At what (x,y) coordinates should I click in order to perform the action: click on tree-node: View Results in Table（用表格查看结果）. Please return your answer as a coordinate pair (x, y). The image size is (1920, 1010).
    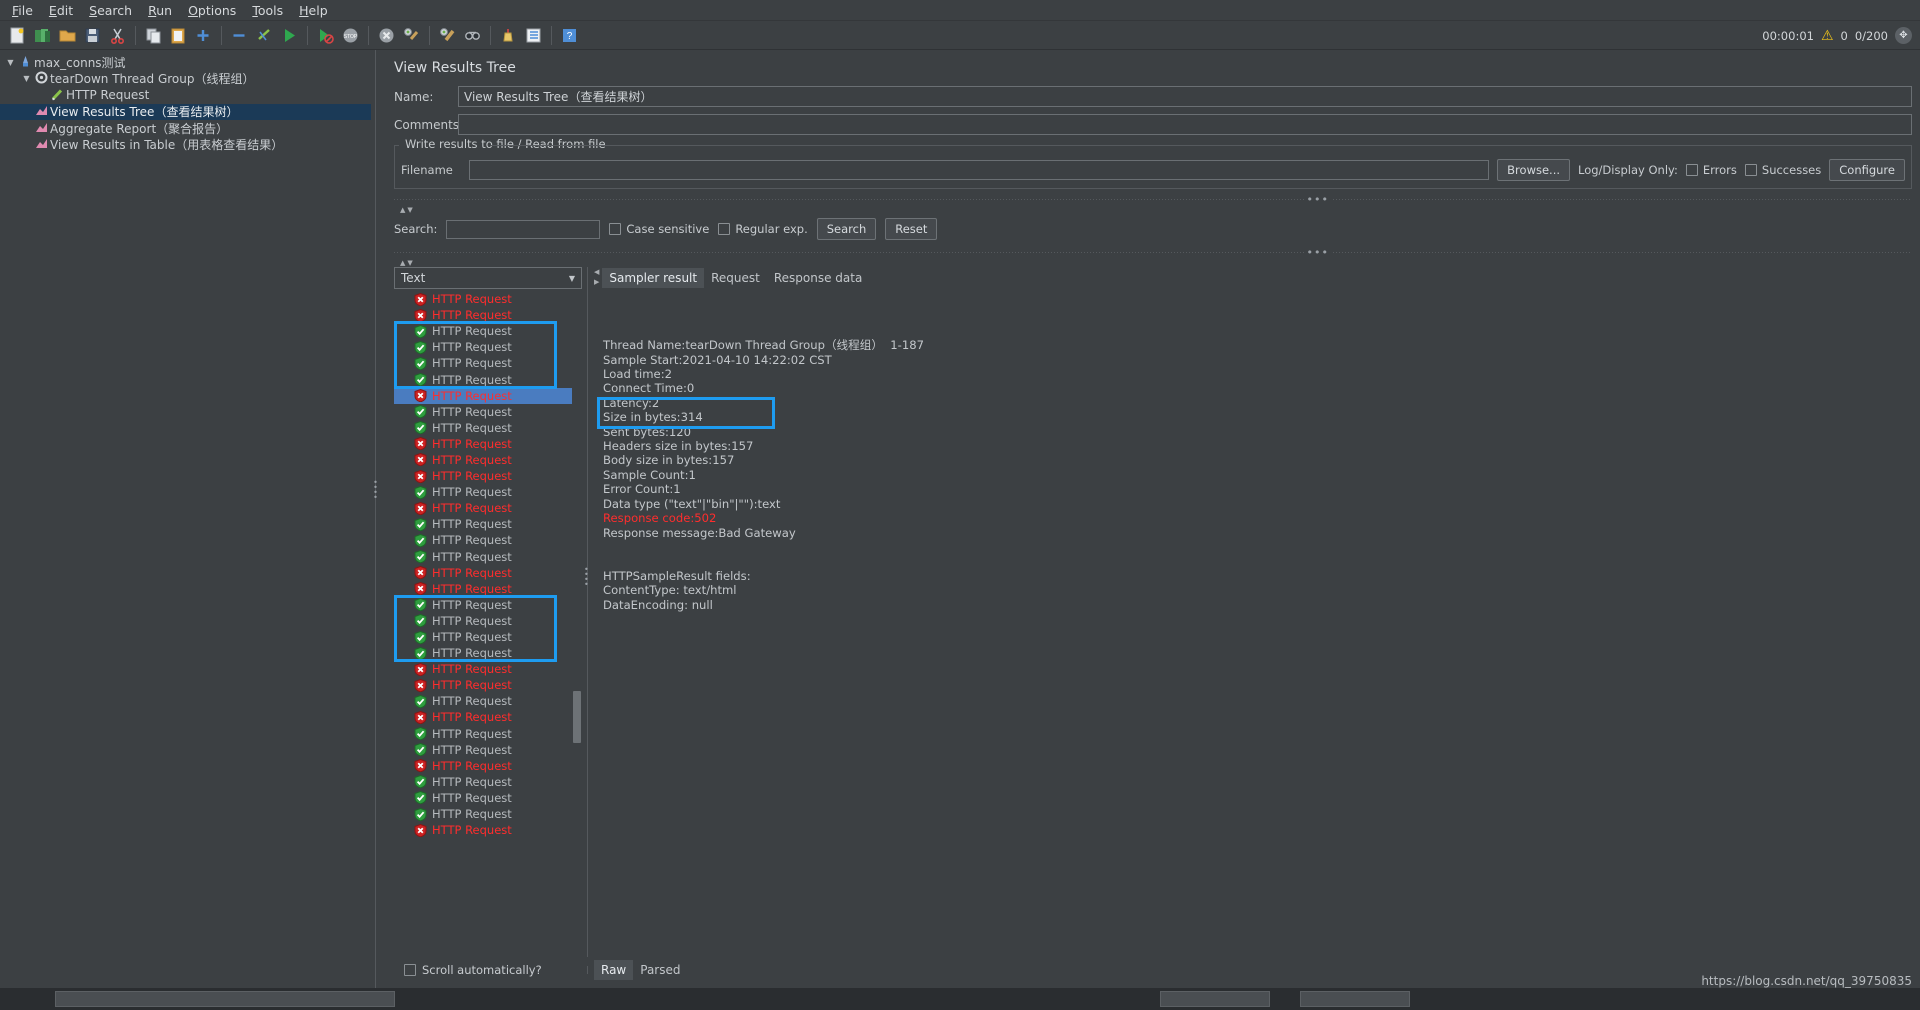
    Looking at the image, I should click on (185, 145).